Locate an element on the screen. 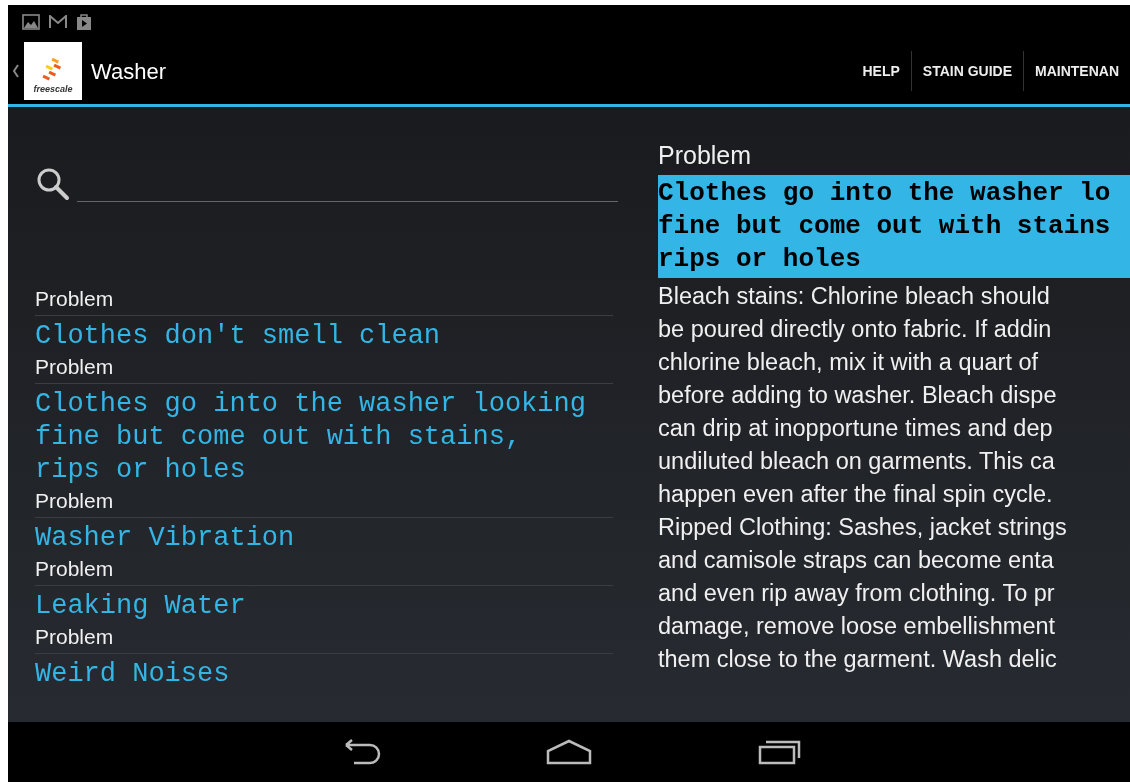  problem-title: Weird Noises is located at coordinates (324, 672).